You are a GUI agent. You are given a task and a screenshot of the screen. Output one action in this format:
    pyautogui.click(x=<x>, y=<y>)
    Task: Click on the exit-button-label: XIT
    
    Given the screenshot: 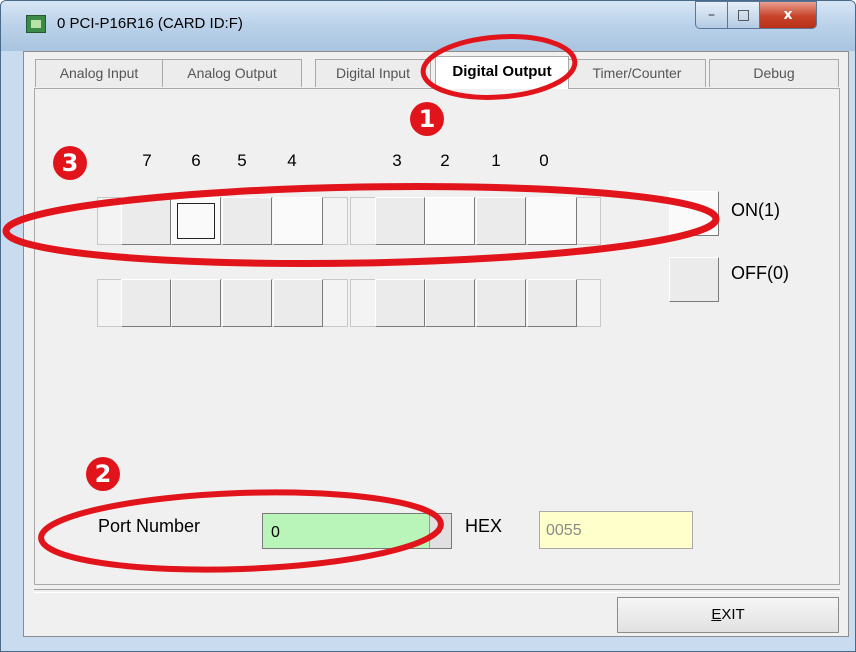 What is the action you would take?
    pyautogui.click(x=733, y=614)
    